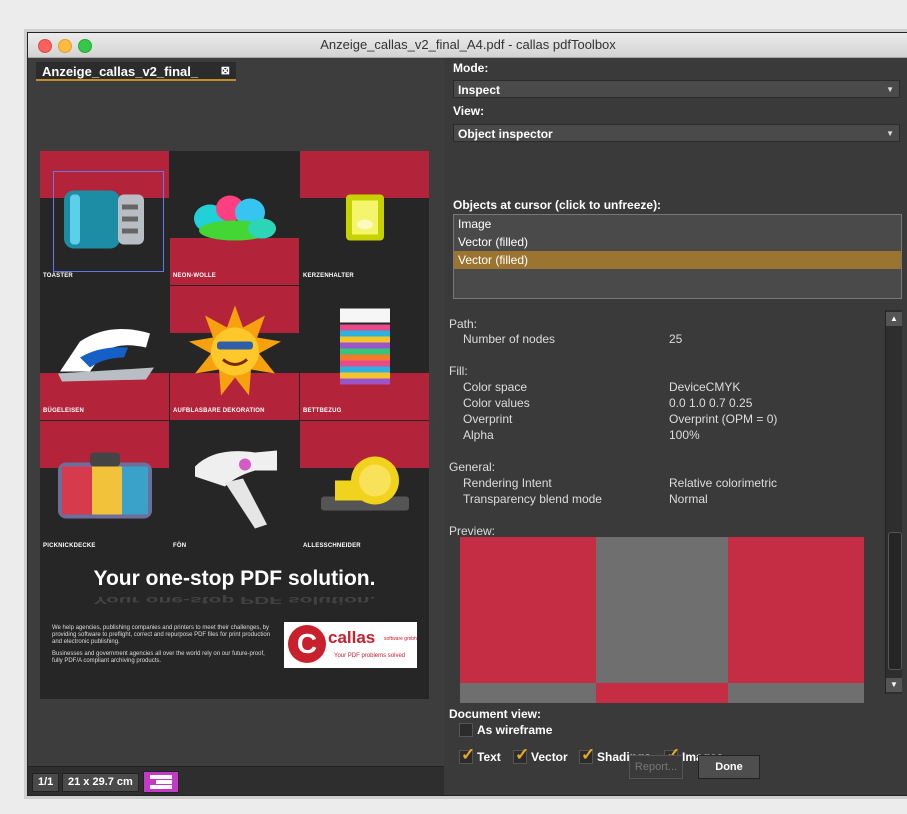 Image resolution: width=907 pixels, height=814 pixels. I want to click on product-label: Toaster, so click(58, 276).